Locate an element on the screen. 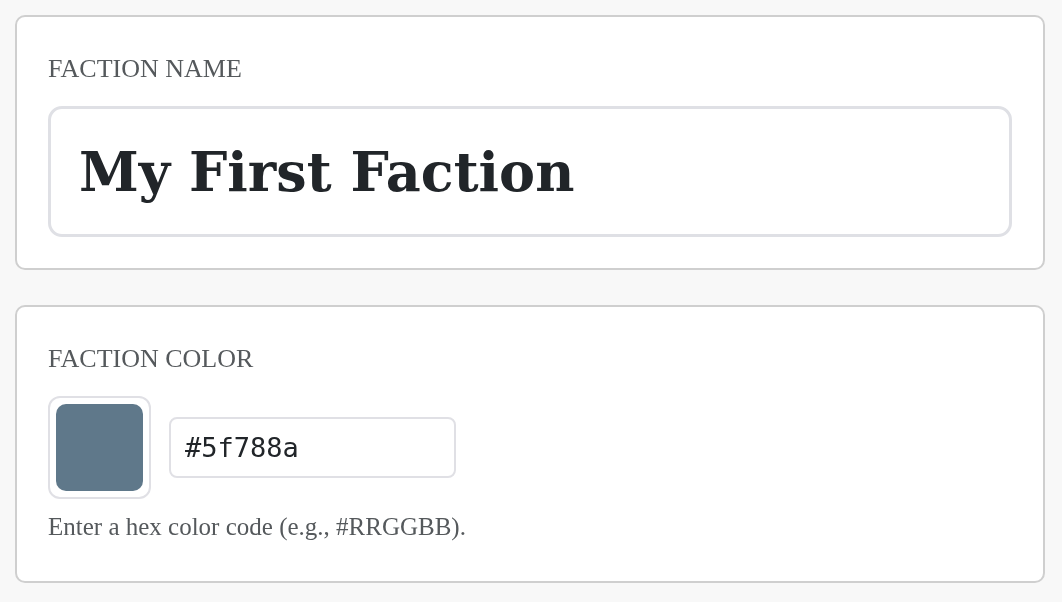 This screenshot has height=602, width=1062. field-label: FACTION COLOR is located at coordinates (151, 359).